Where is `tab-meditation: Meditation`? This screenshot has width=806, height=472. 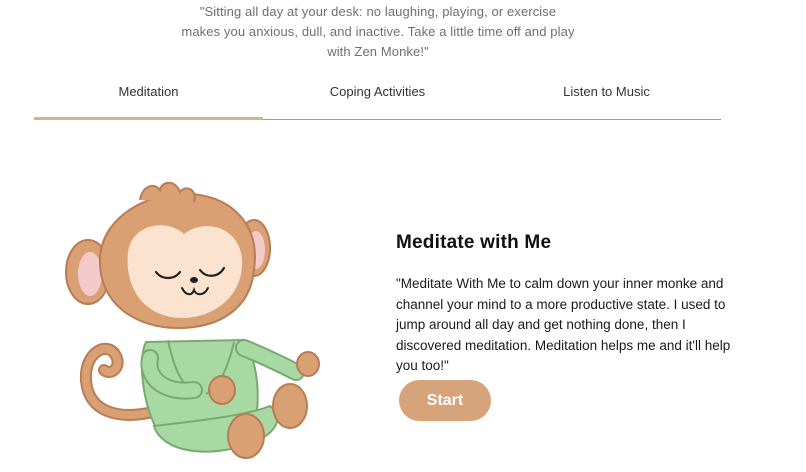 tab-meditation: Meditation is located at coordinates (148, 96).